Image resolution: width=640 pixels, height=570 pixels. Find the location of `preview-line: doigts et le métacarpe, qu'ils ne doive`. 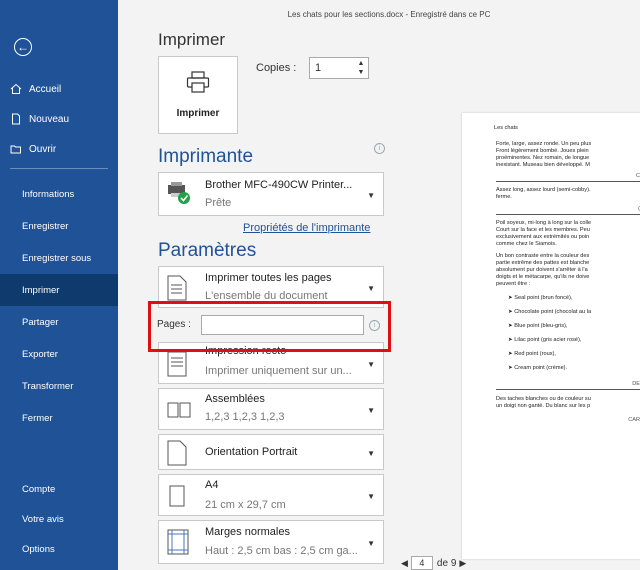

preview-line: doigts et le métacarpe, qu'ils ne doive is located at coordinates (543, 277).